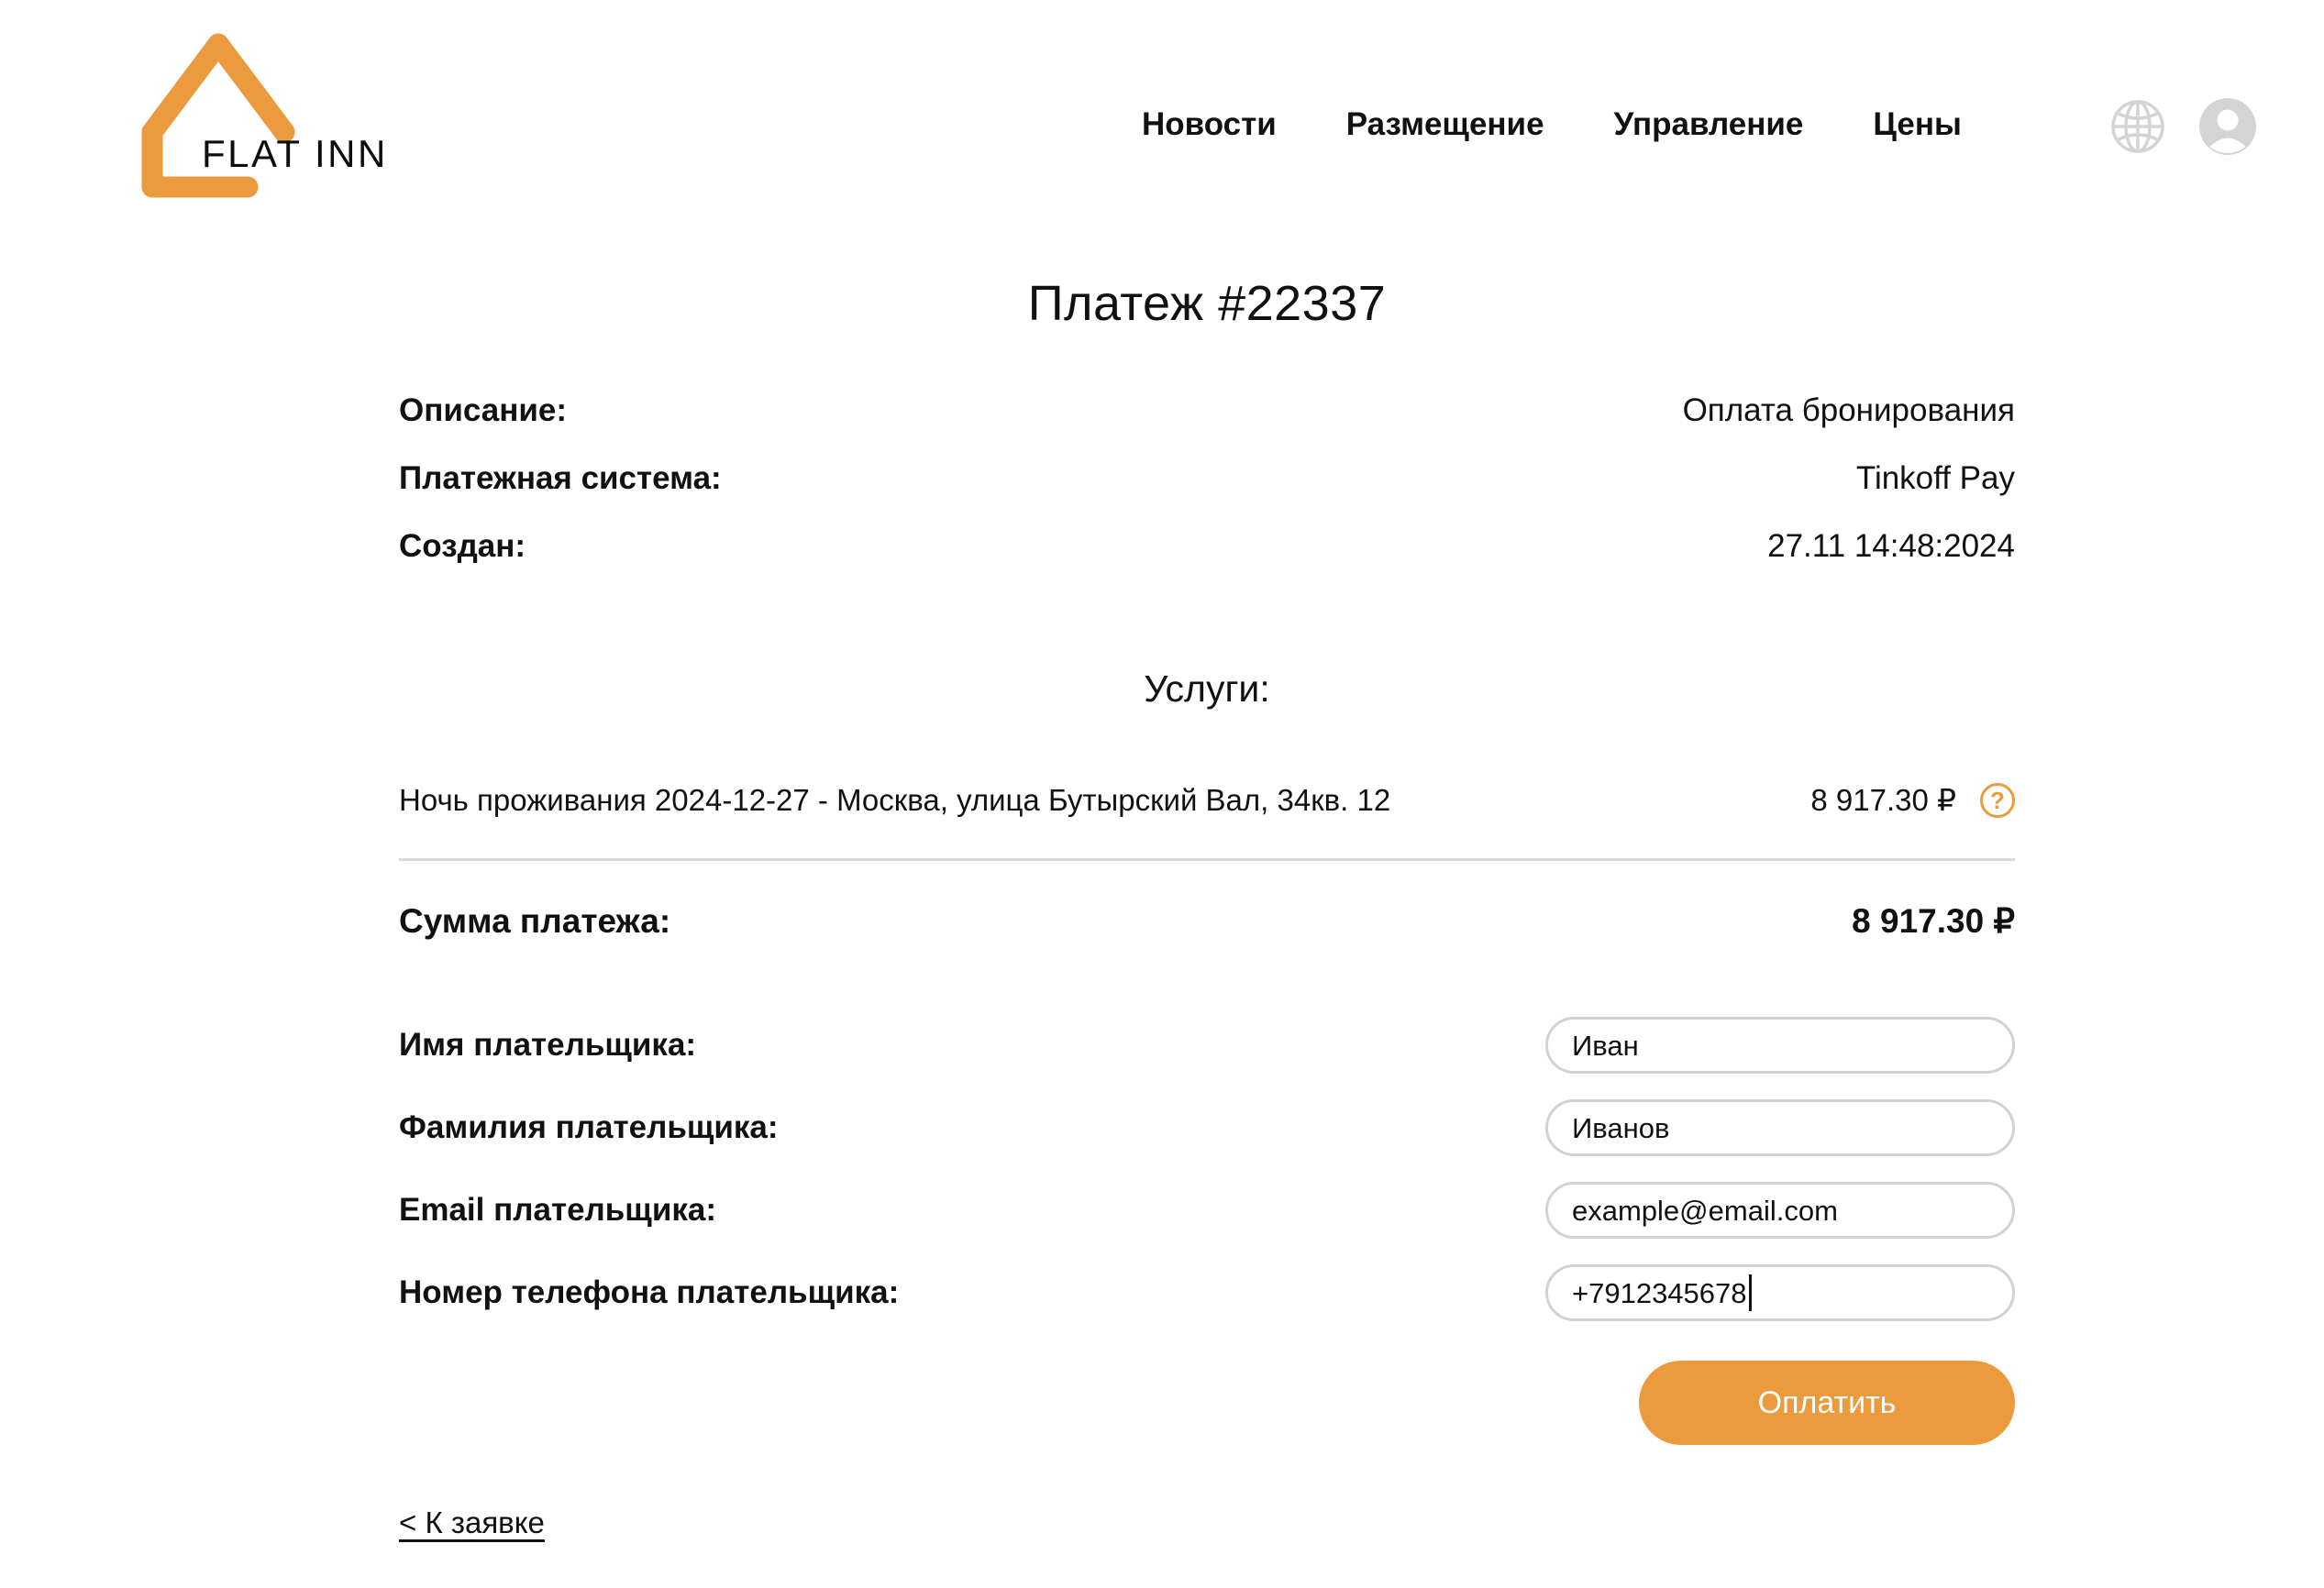 This screenshot has height=1588, width=2324. I want to click on footer-links: < К заявке, so click(1207, 1522).